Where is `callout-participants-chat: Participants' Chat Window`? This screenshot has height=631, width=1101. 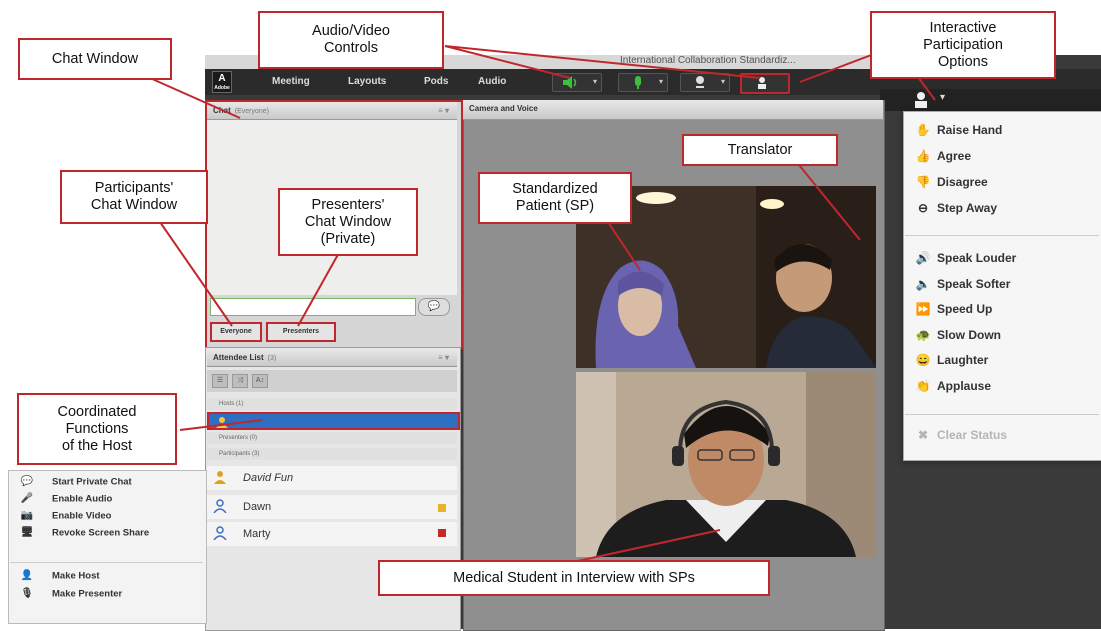
callout-participants-chat: Participants' Chat Window is located at coordinates (134, 197).